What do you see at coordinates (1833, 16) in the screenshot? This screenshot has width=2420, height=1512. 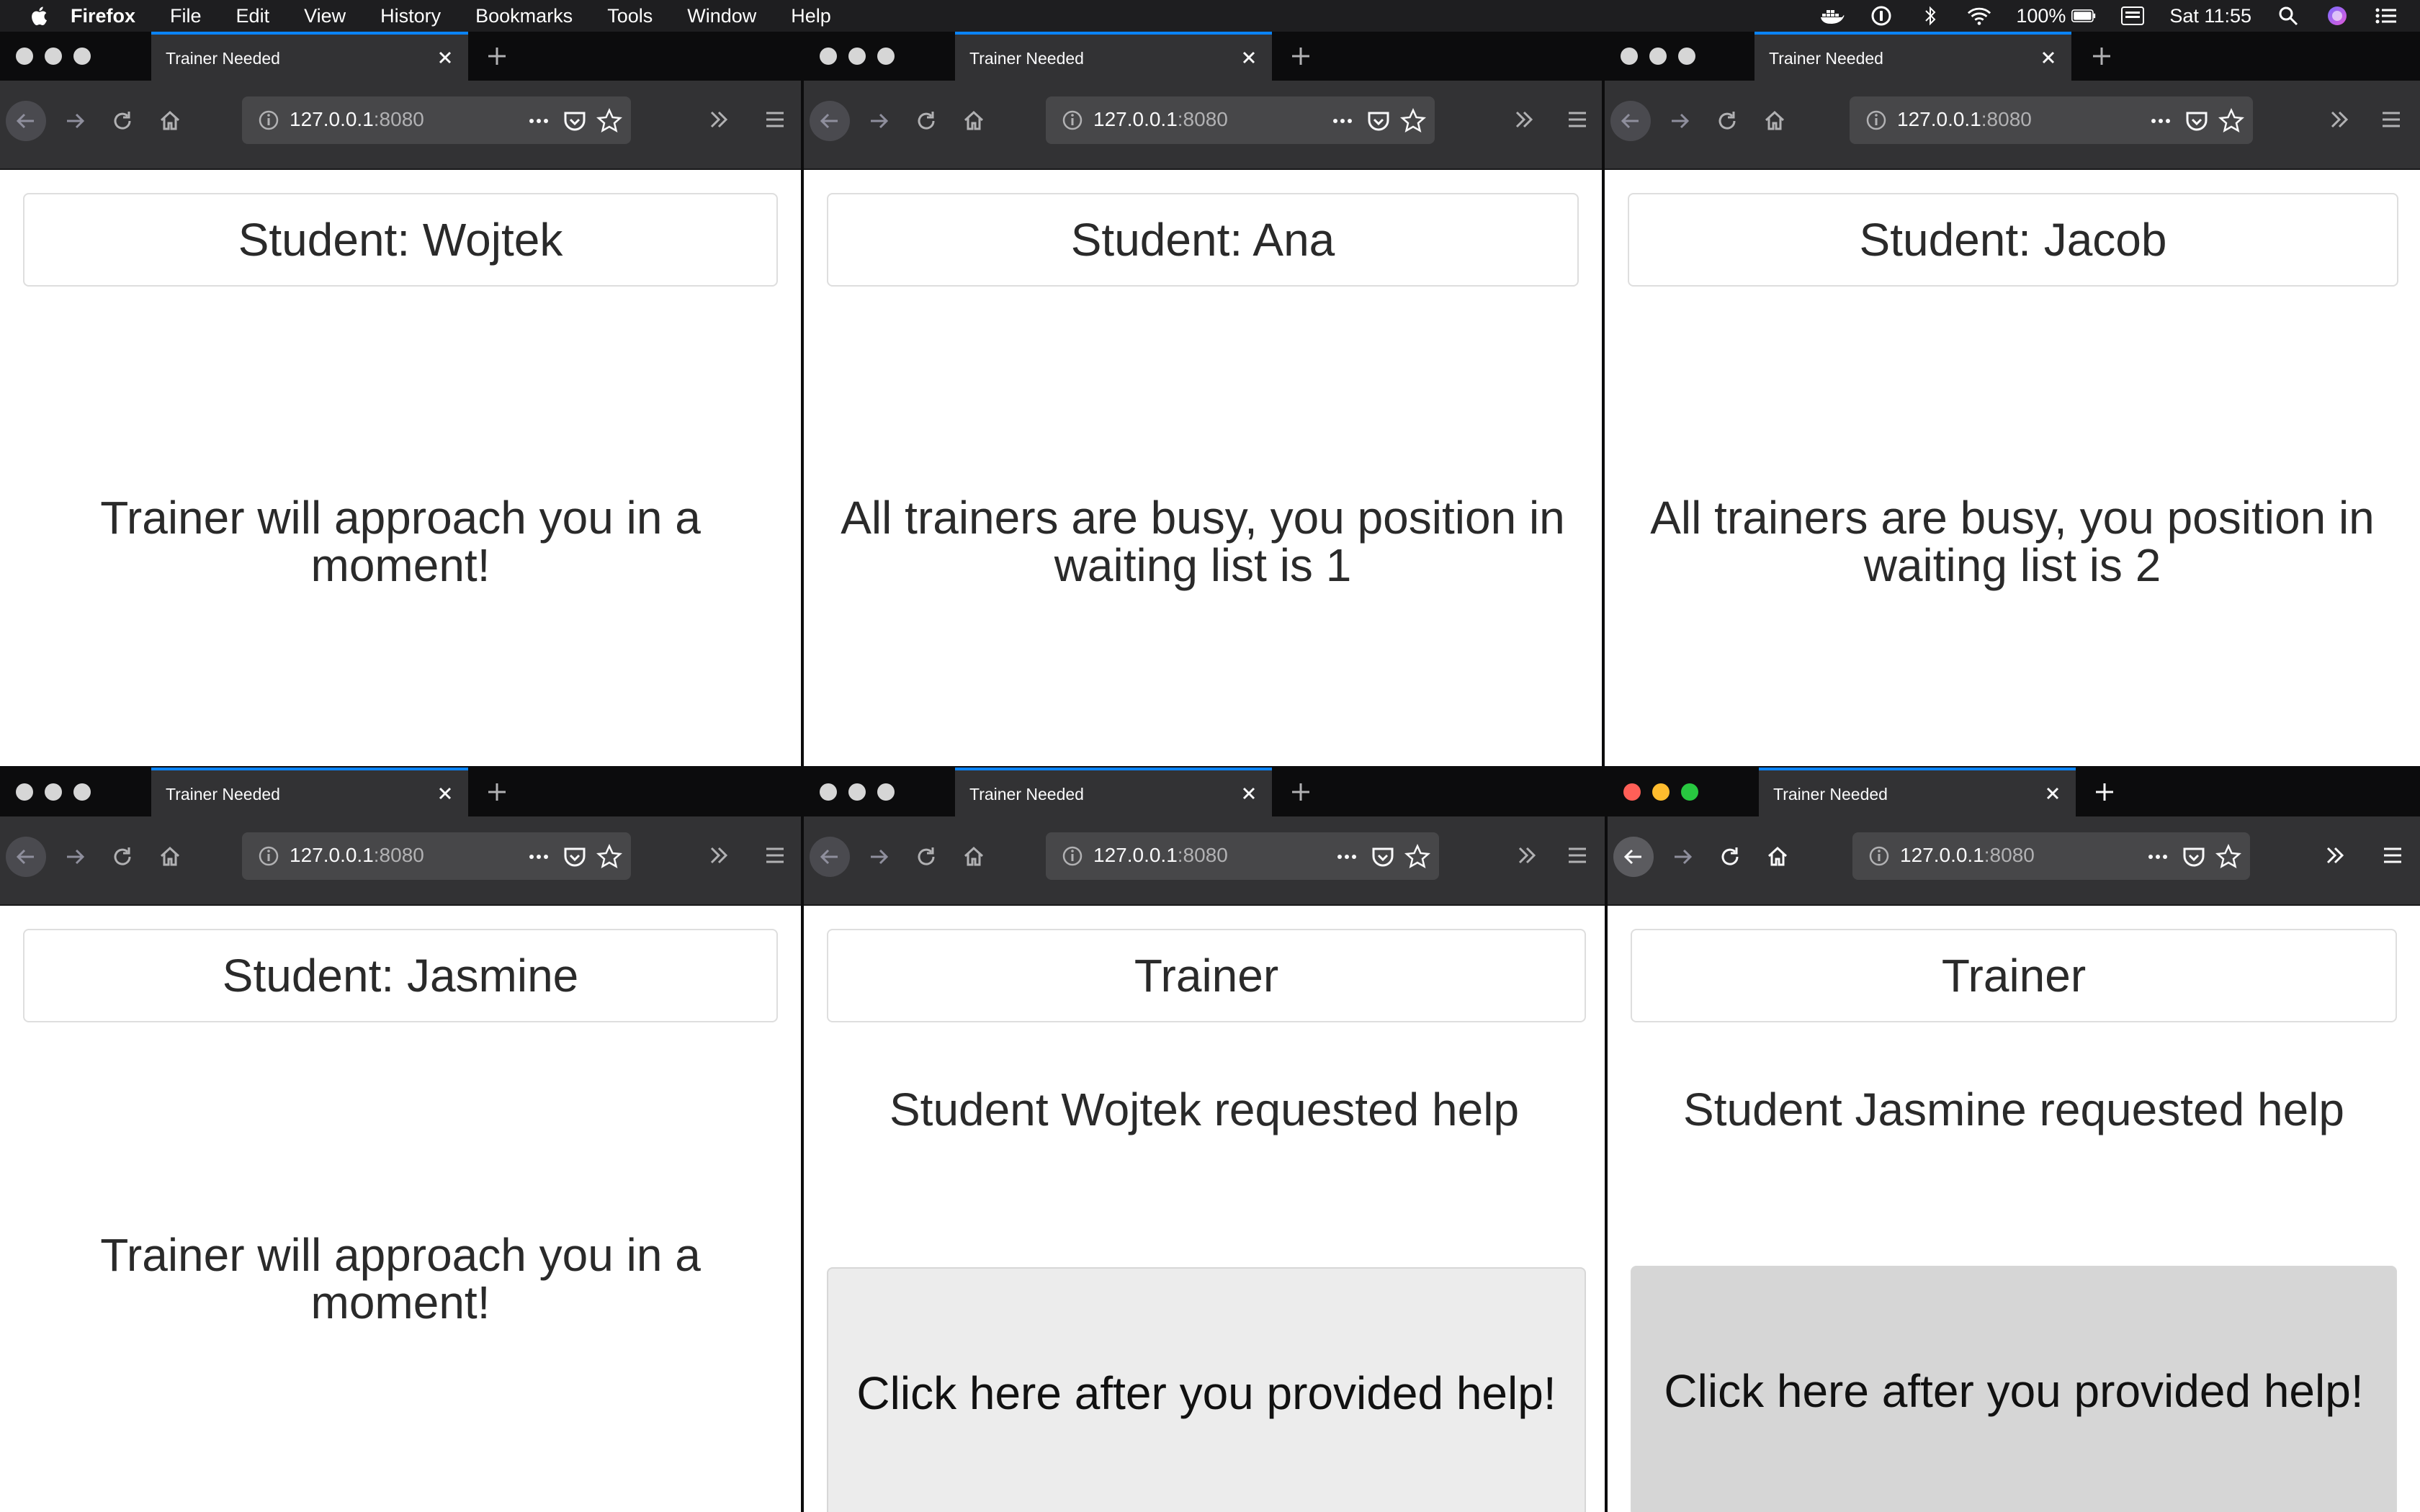 I see `docker-icon` at bounding box center [1833, 16].